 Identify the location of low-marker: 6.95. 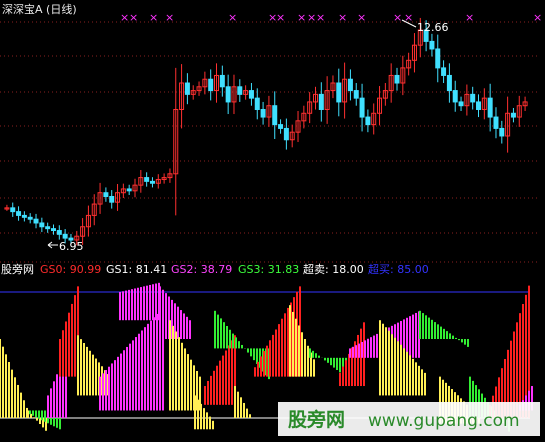
(65, 246).